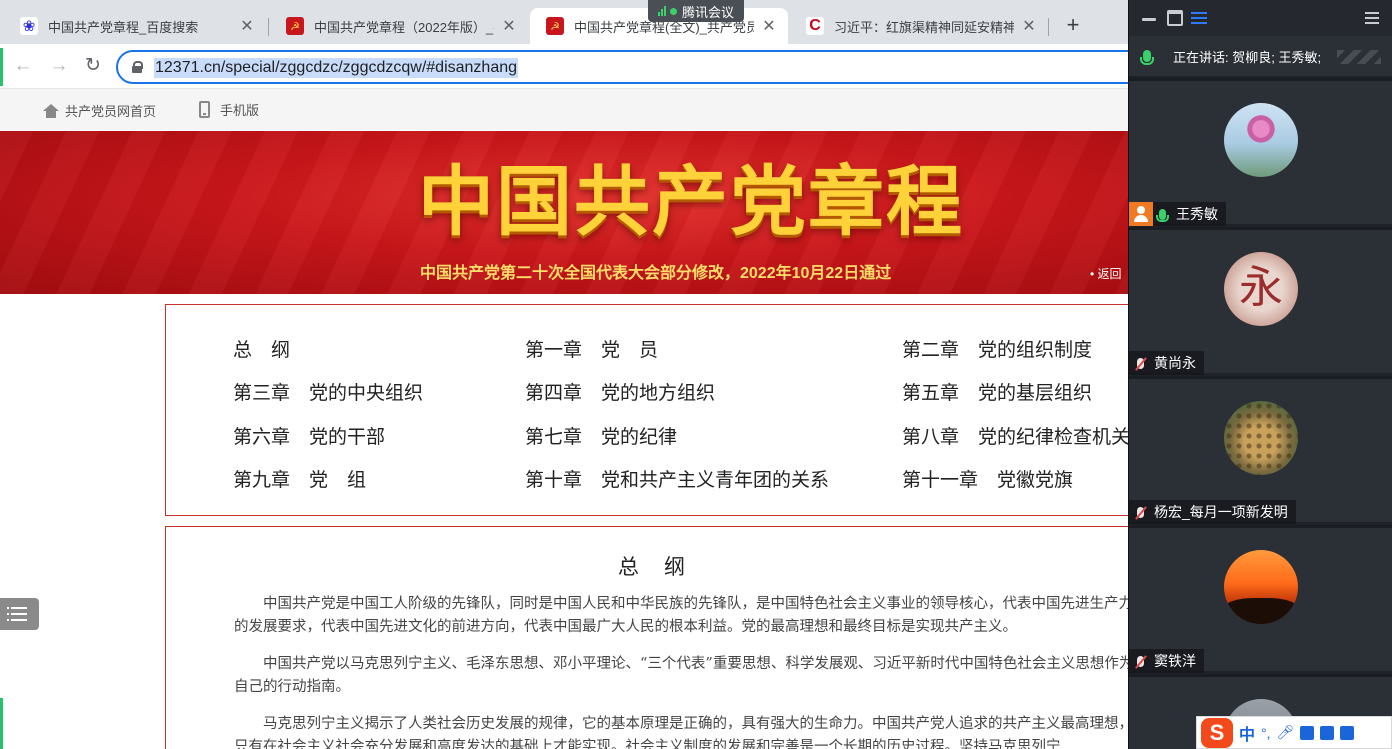 This screenshot has width=1392, height=749. Describe the element at coordinates (23, 66) in the screenshot. I see `back-button: ←` at that location.